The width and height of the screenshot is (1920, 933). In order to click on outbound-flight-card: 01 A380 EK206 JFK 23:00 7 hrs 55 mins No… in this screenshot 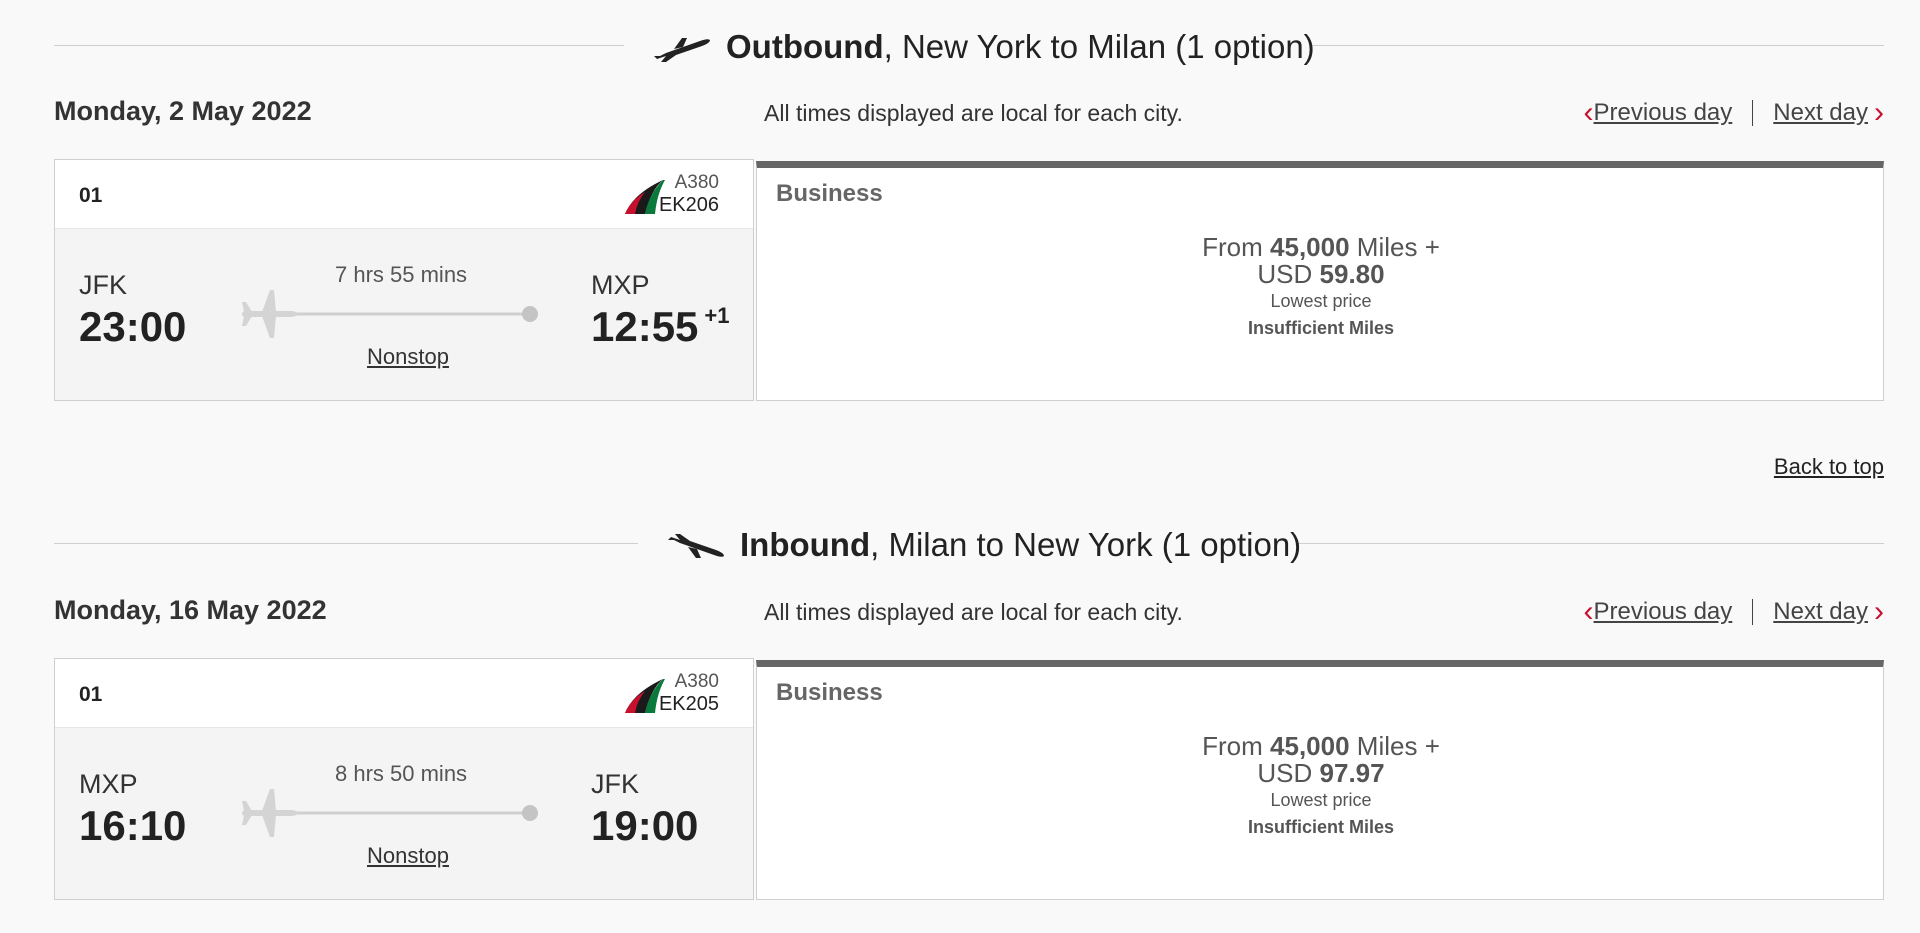, I will do `click(404, 280)`.